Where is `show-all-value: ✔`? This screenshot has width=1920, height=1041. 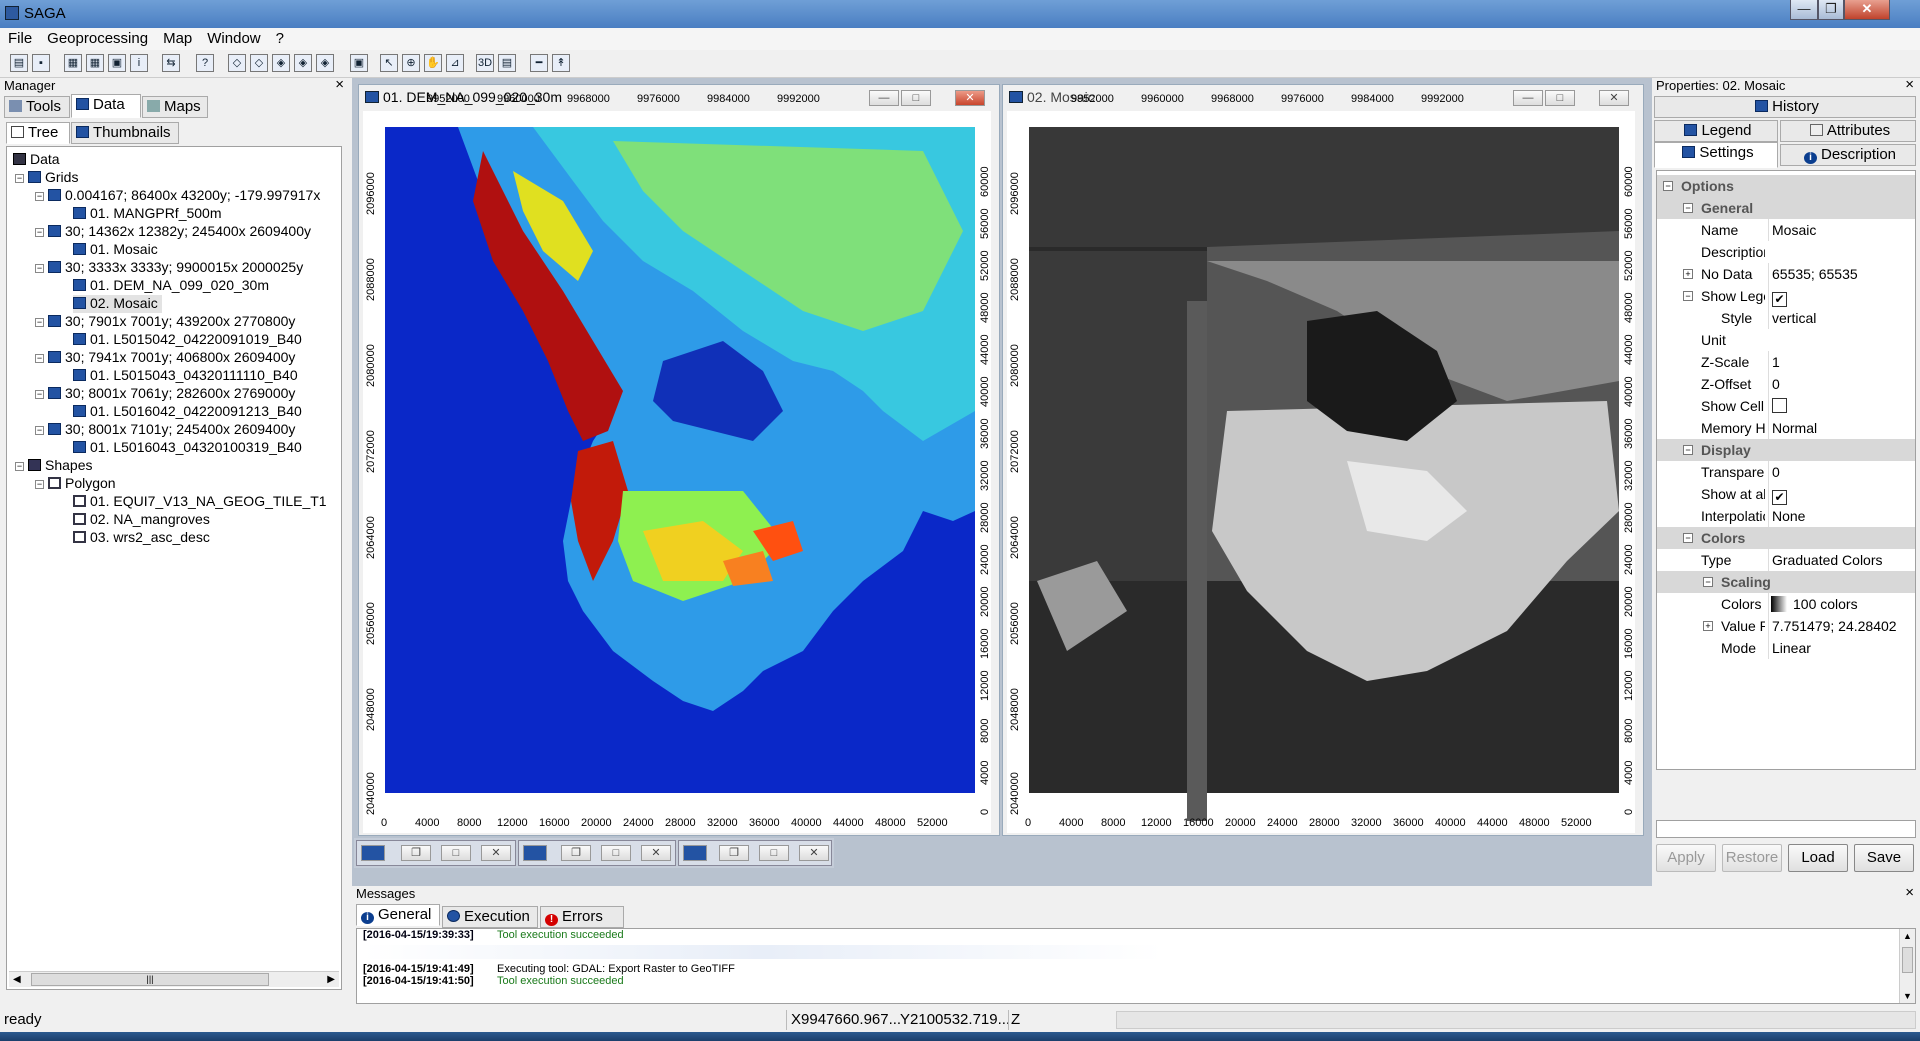
show-all-value: ✔ is located at coordinates (1818, 494).